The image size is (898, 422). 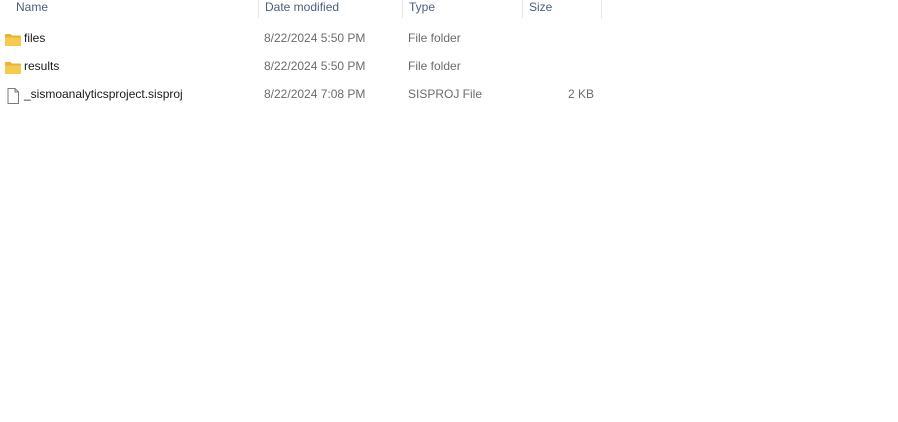 What do you see at coordinates (35, 38) in the screenshot?
I see `file-name: files` at bounding box center [35, 38].